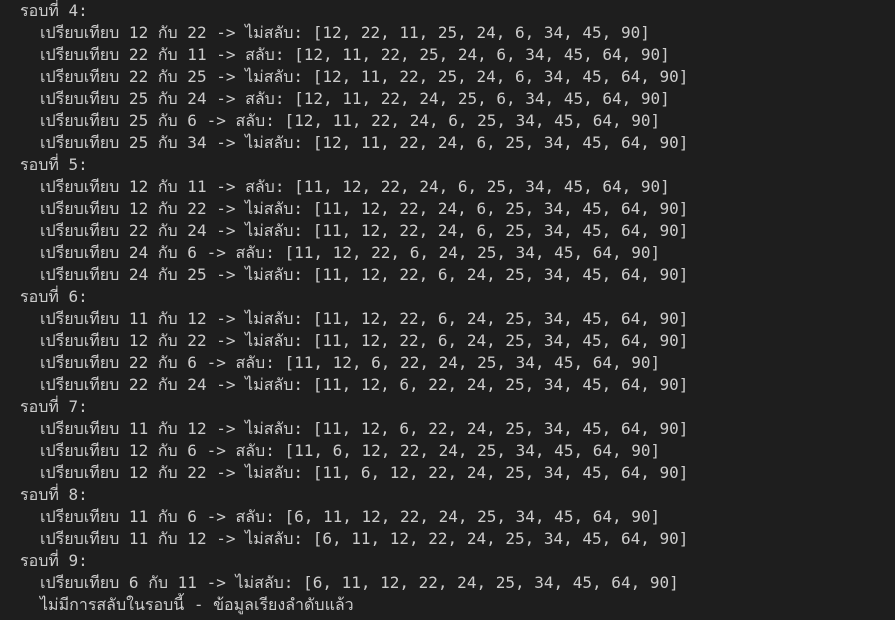 The image size is (895, 620). What do you see at coordinates (54, 296) in the screenshot?
I see `round-header-line: รอบที่ 6:` at bounding box center [54, 296].